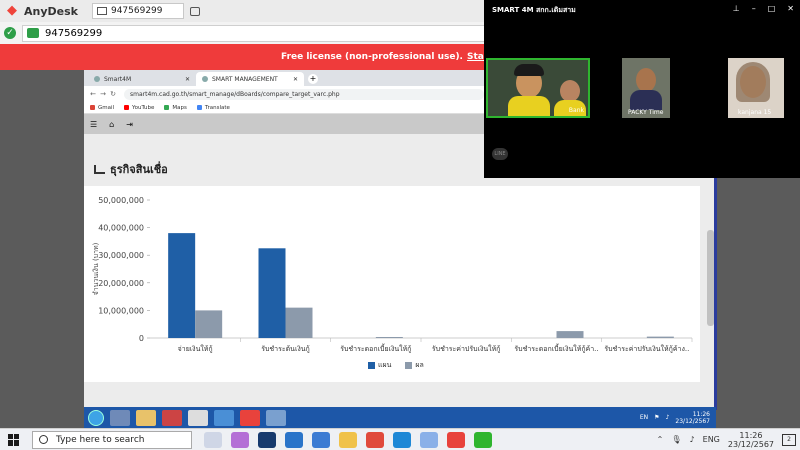 The image size is (800, 450). Describe the element at coordinates (348, 439) in the screenshot. I see `file-explorer-icon` at that location.